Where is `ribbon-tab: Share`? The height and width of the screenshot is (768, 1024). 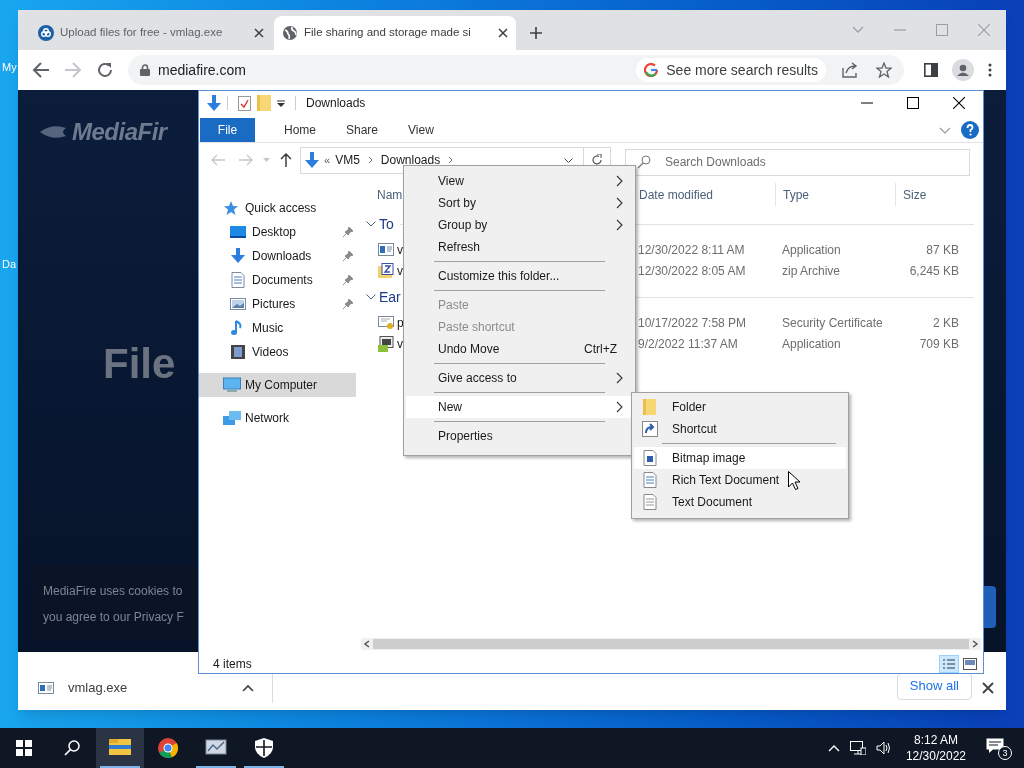 ribbon-tab: Share is located at coordinates (362, 130).